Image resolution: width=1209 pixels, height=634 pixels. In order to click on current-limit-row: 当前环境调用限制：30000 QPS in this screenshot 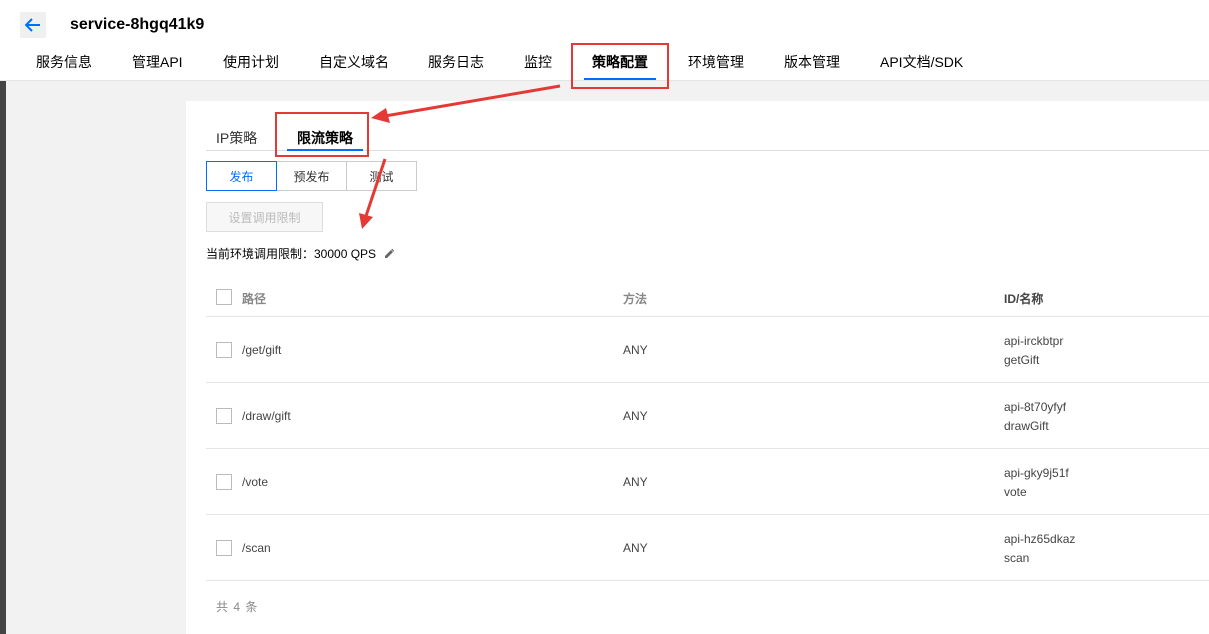, I will do `click(300, 253)`.